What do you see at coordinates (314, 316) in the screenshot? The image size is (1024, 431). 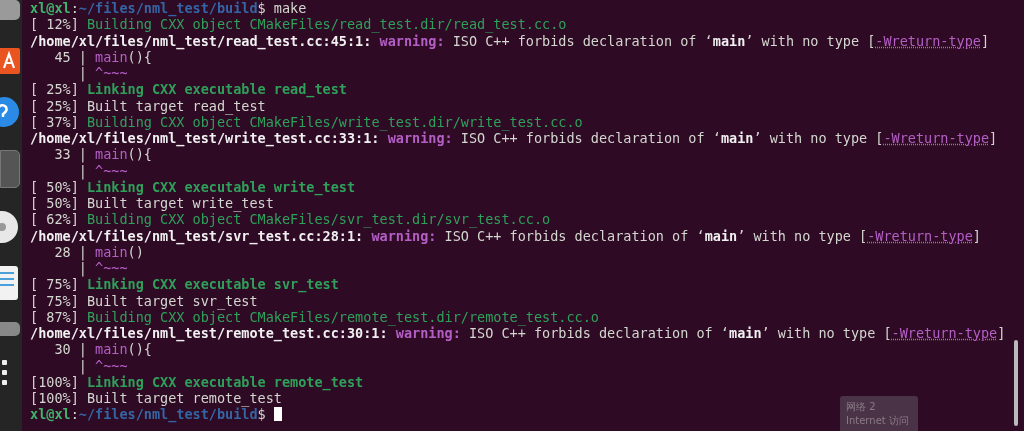 I see `terminal-line: [ 87%] Building CXX object CMakeFiles/remote_test.dir/remote_test.cc.o` at bounding box center [314, 316].